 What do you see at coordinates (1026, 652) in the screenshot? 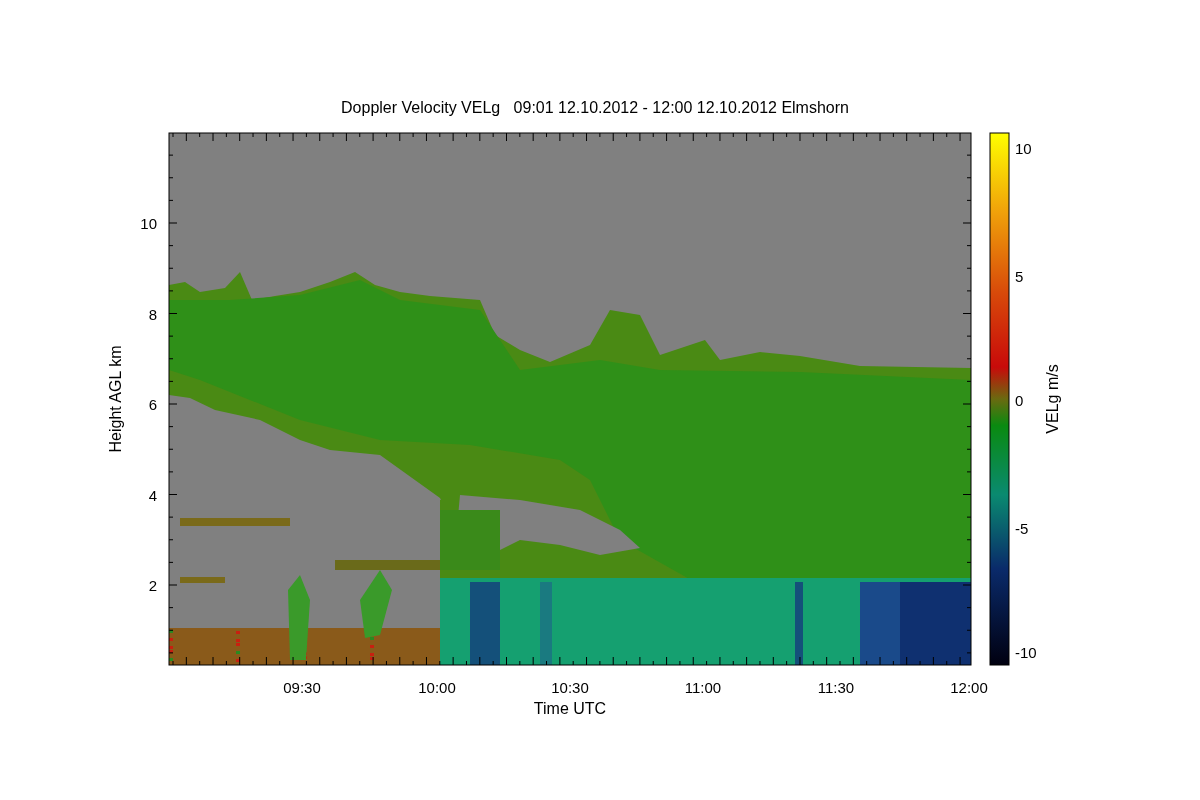
I see `colorbar-tick-label: -10` at bounding box center [1026, 652].